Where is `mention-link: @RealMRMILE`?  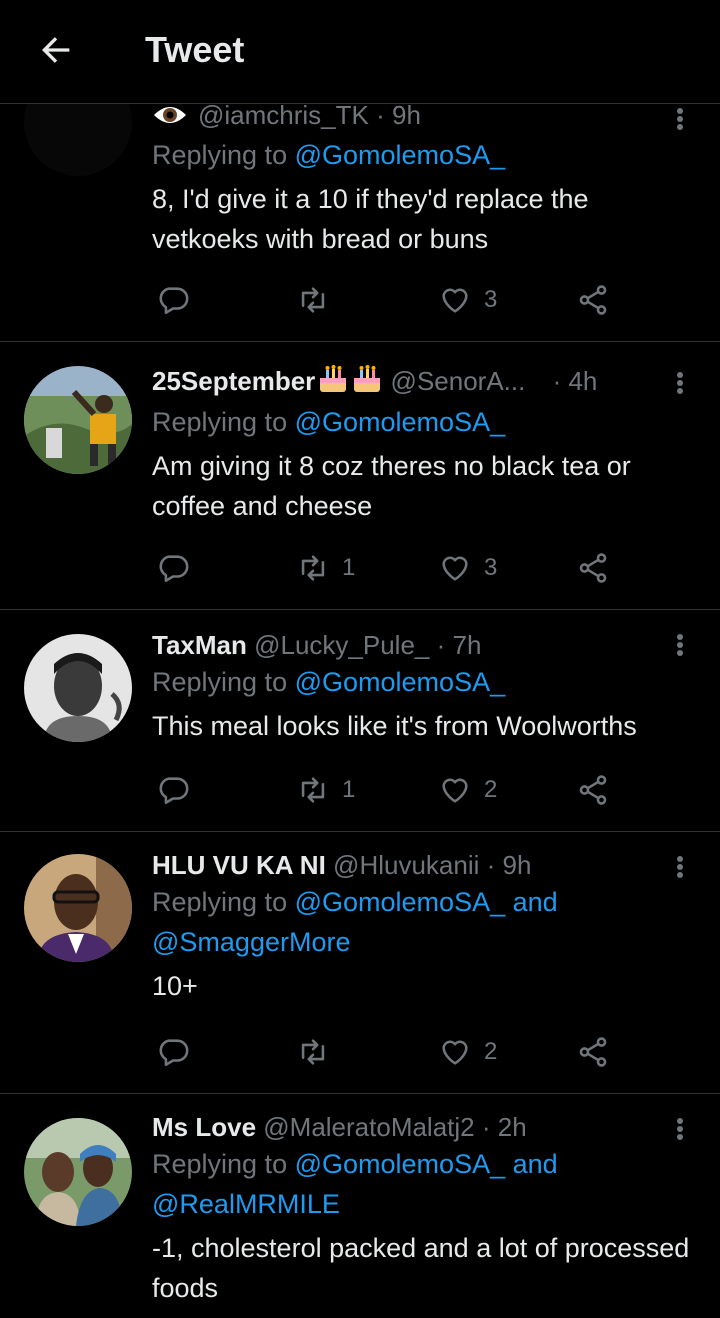
mention-link: @RealMRMILE is located at coordinates (246, 1204).